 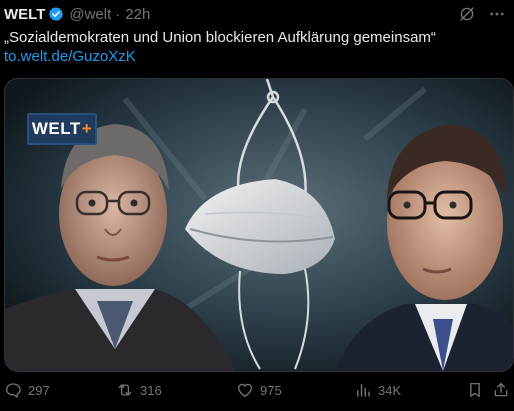 What do you see at coordinates (125, 390) in the screenshot?
I see `repost-icon` at bounding box center [125, 390].